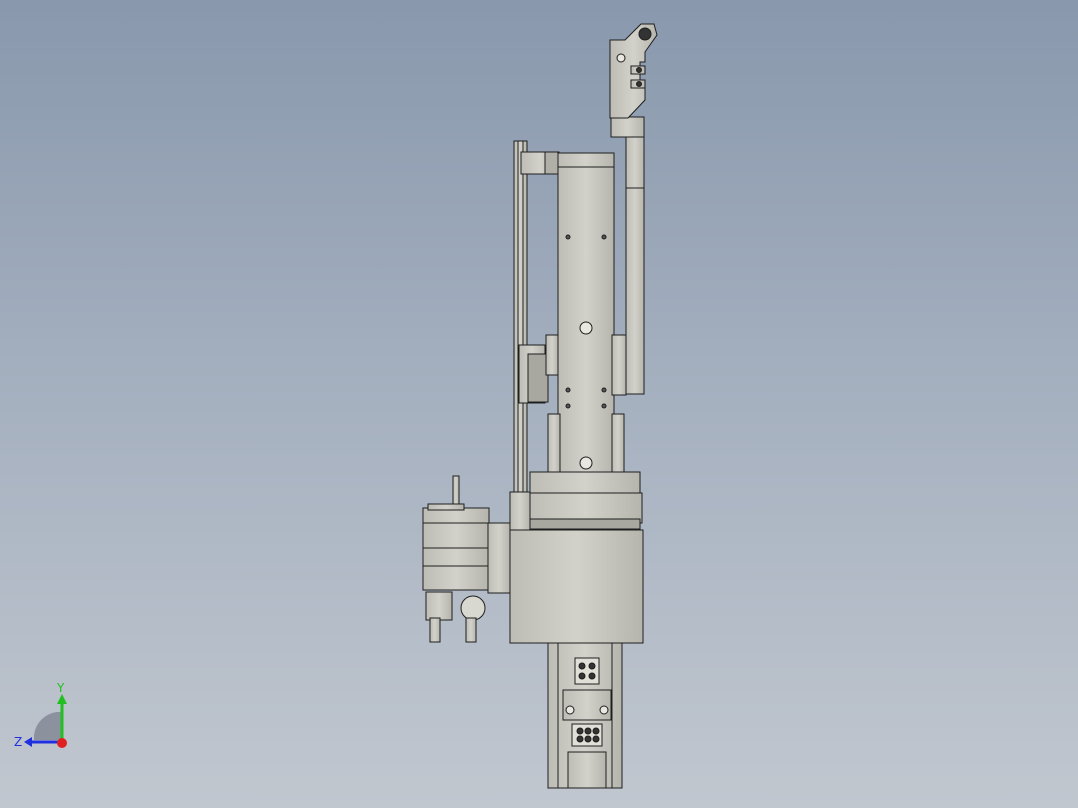 Image resolution: width=1078 pixels, height=808 pixels. Describe the element at coordinates (456, 492) in the screenshot. I see `motor-shaft` at that location.